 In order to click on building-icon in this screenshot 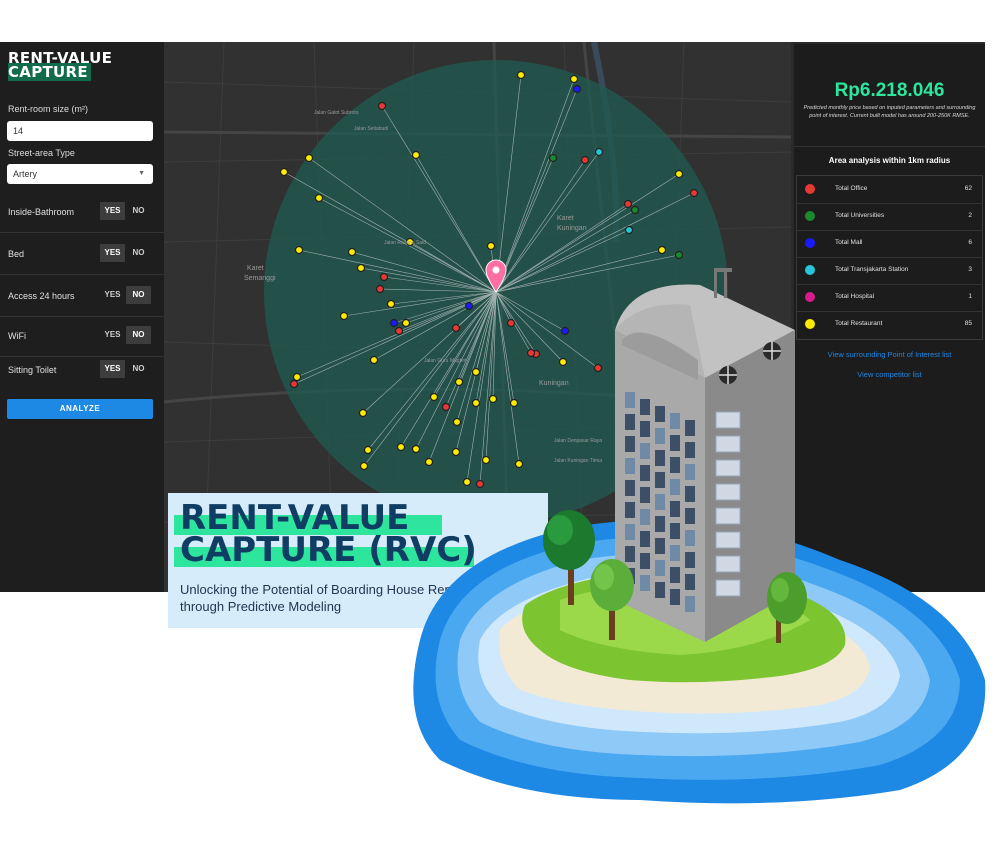, I will do `click(705, 455)`.